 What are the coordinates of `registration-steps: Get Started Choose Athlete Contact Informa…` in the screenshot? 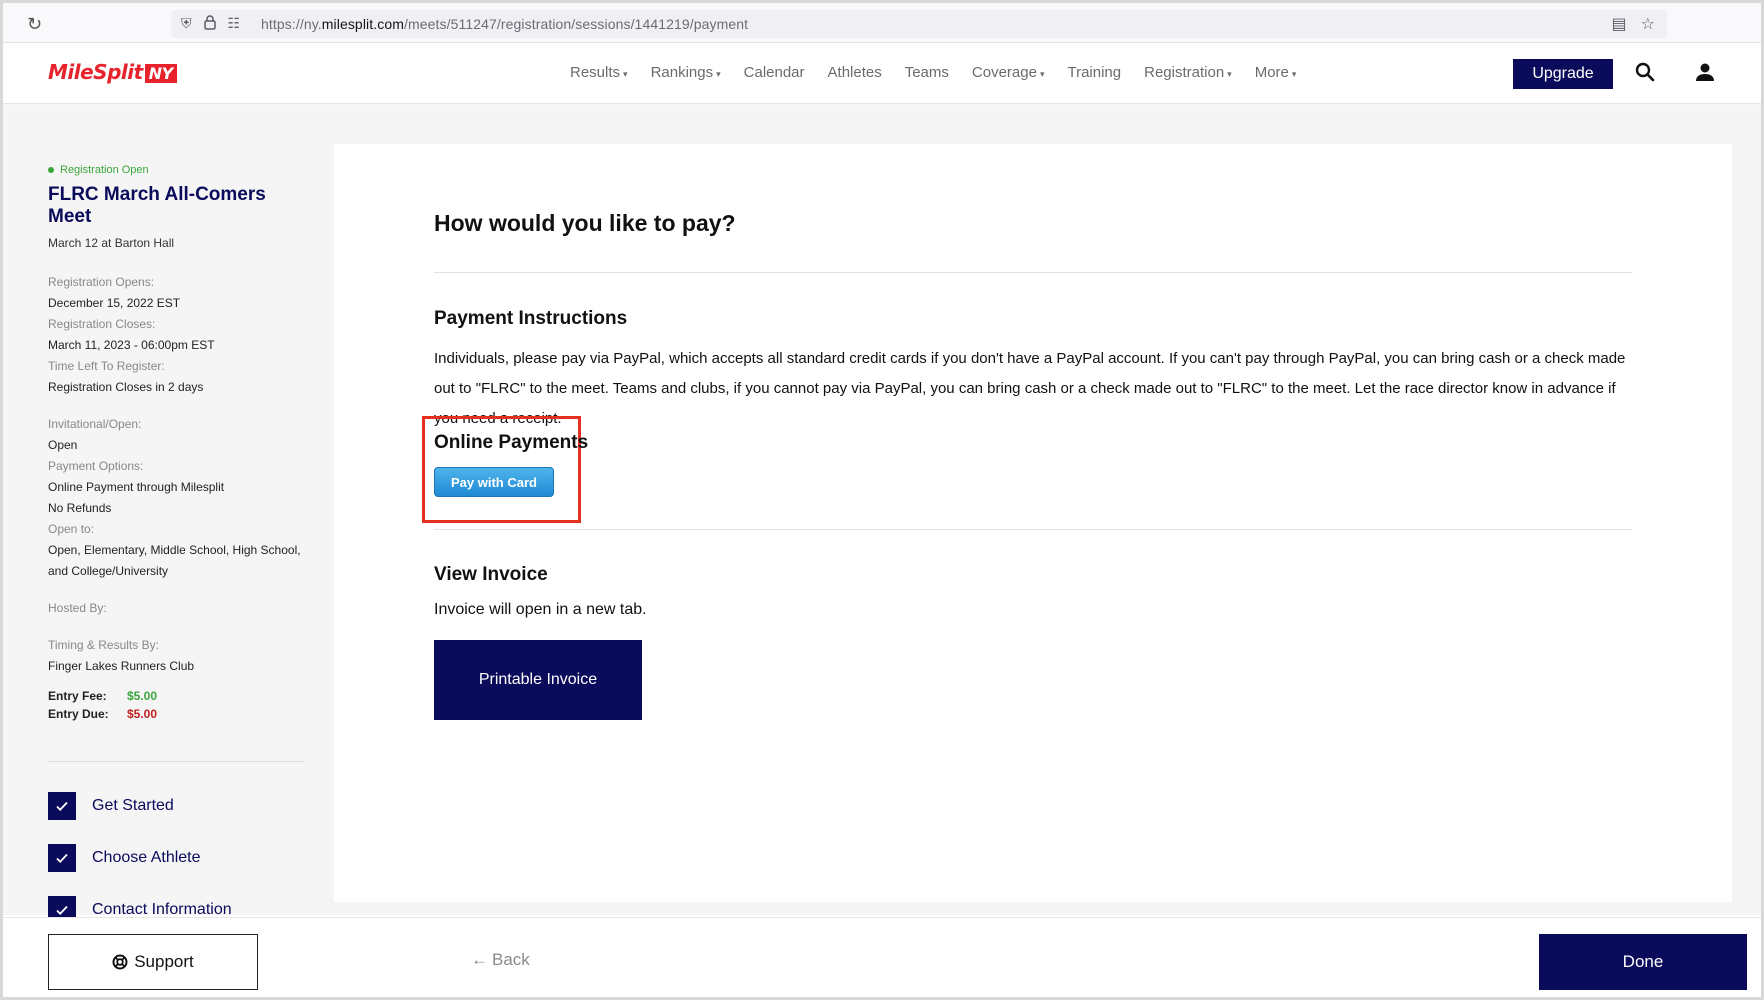 It's located at (176, 858).